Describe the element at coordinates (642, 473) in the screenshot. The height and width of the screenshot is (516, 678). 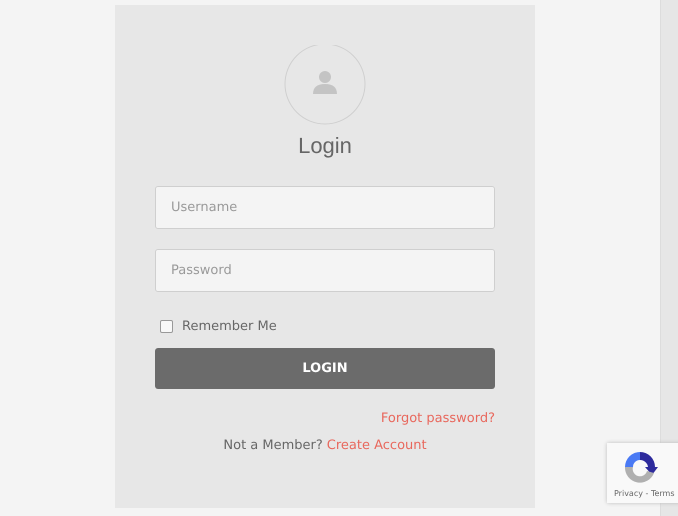
I see `recaptcha-badge: Privacy - Terms` at that location.